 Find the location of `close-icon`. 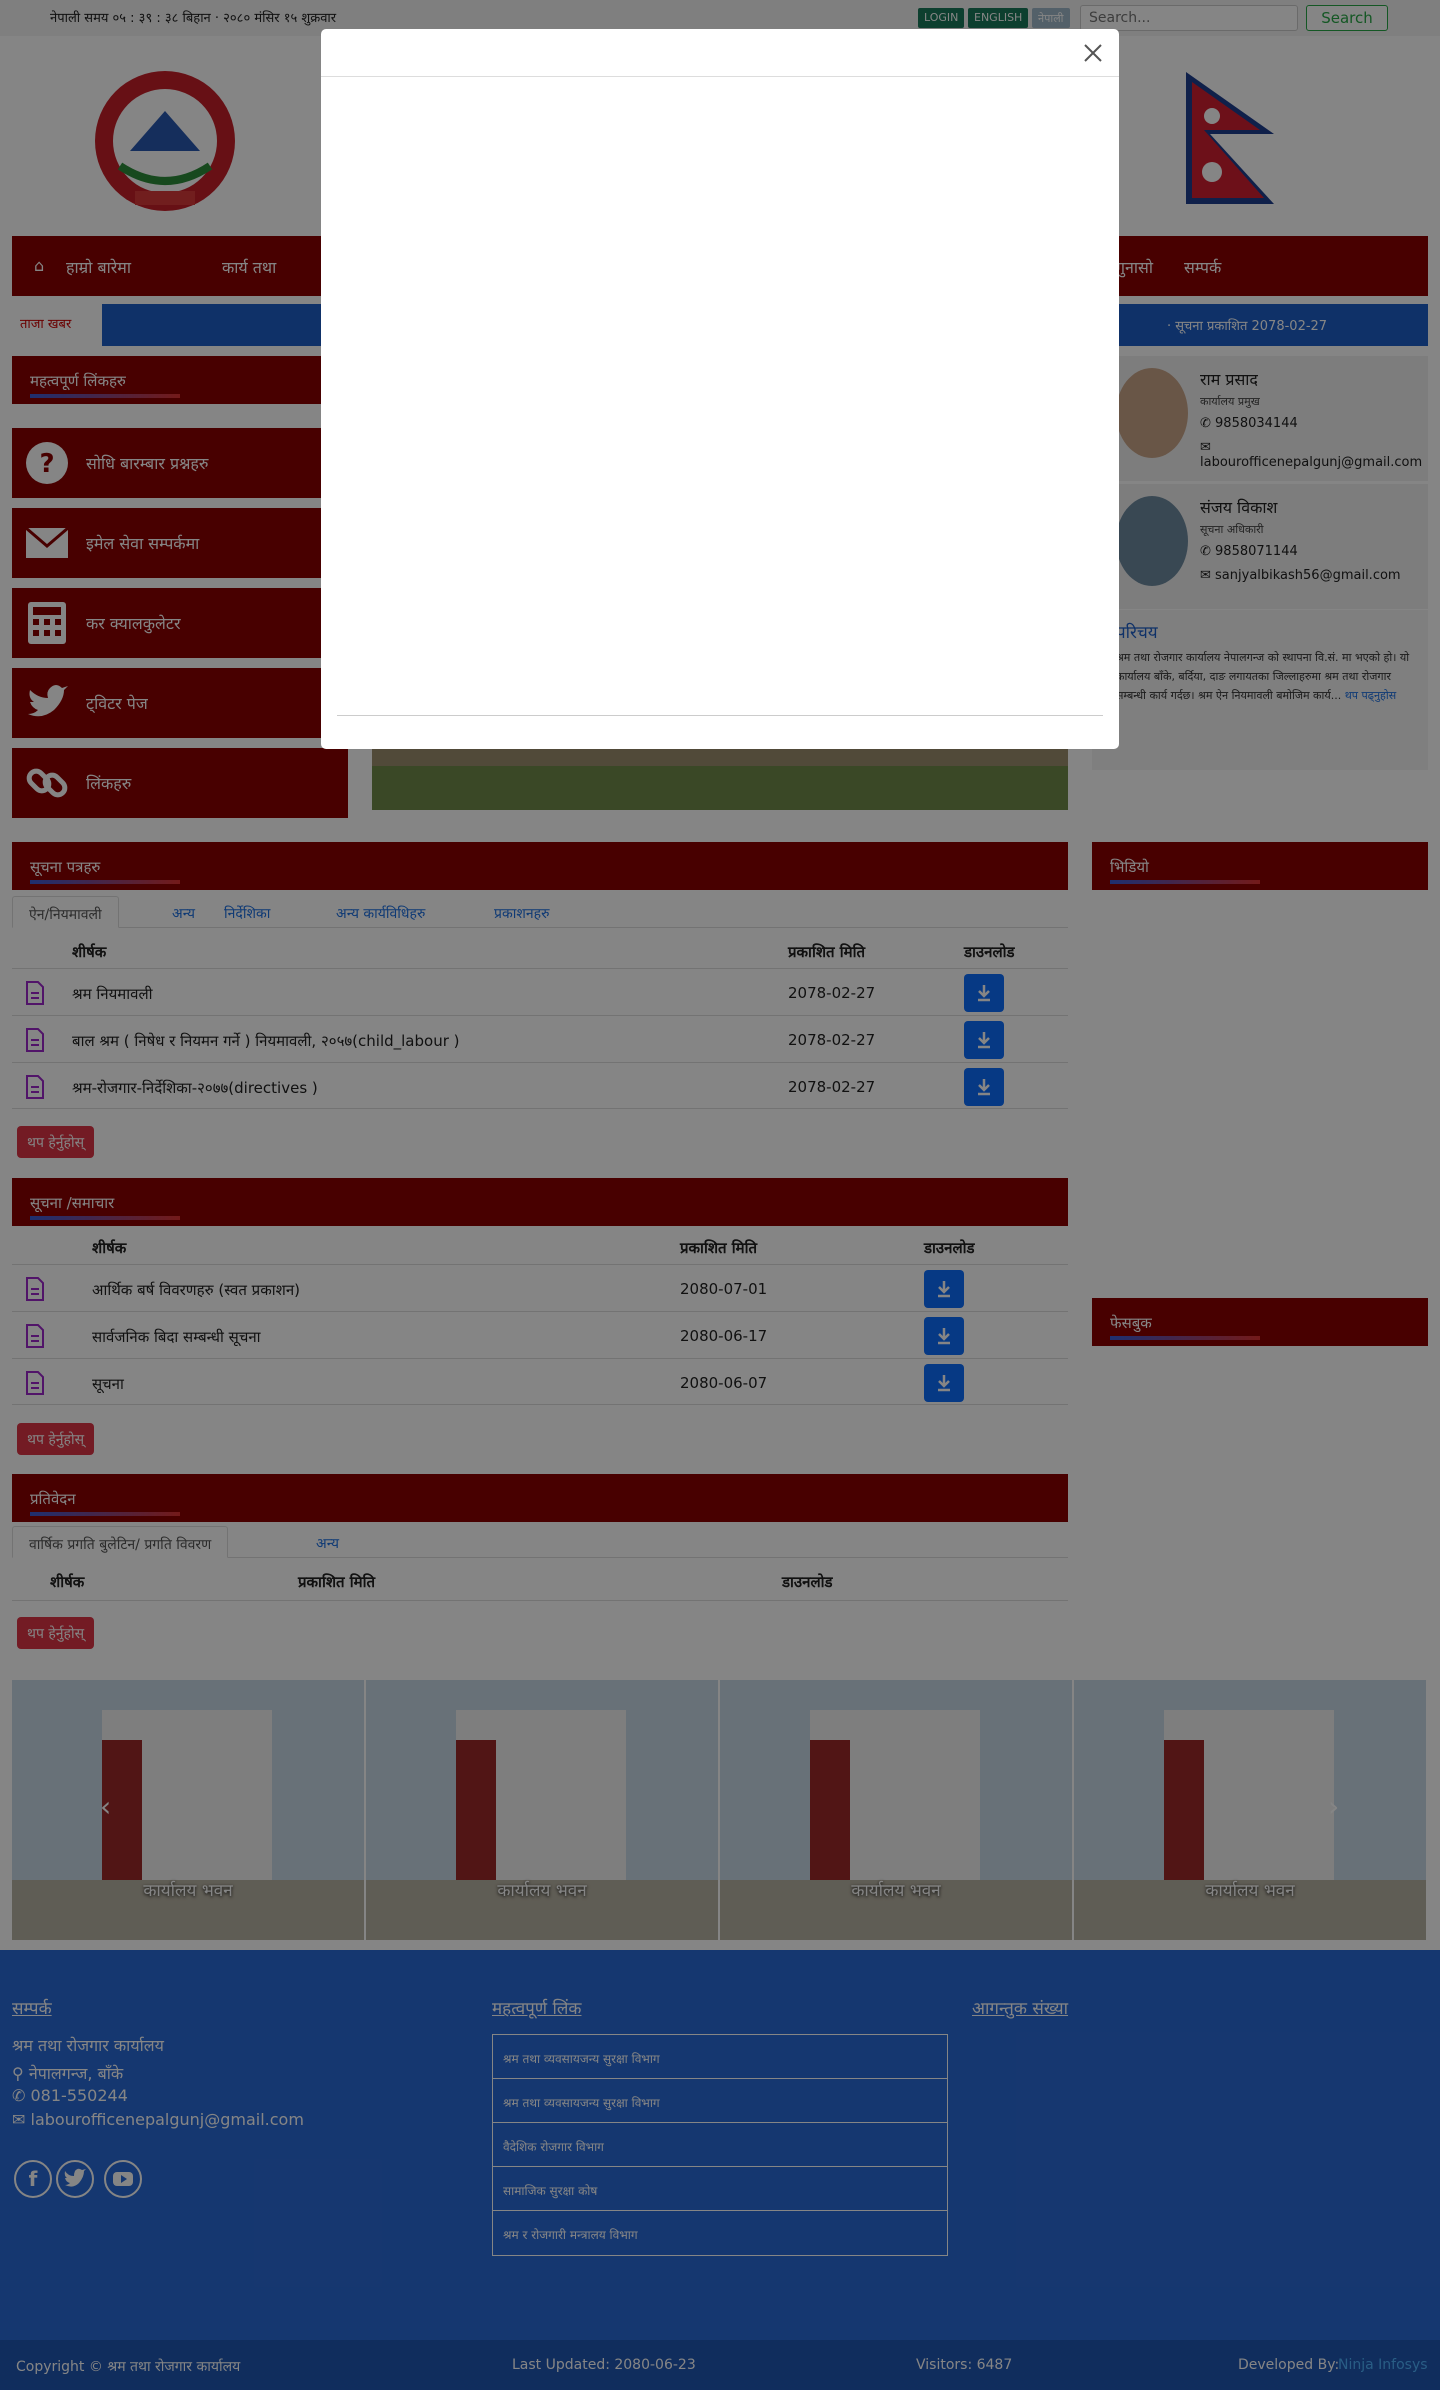

close-icon is located at coordinates (1093, 53).